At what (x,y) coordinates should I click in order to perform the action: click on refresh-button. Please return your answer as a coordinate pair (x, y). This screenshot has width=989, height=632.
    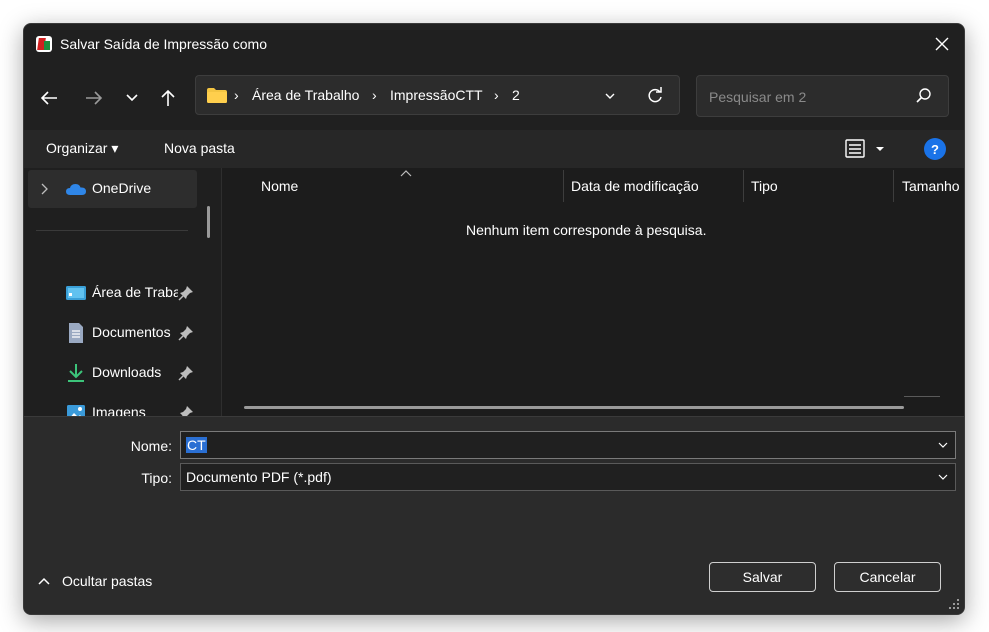
    Looking at the image, I should click on (655, 96).